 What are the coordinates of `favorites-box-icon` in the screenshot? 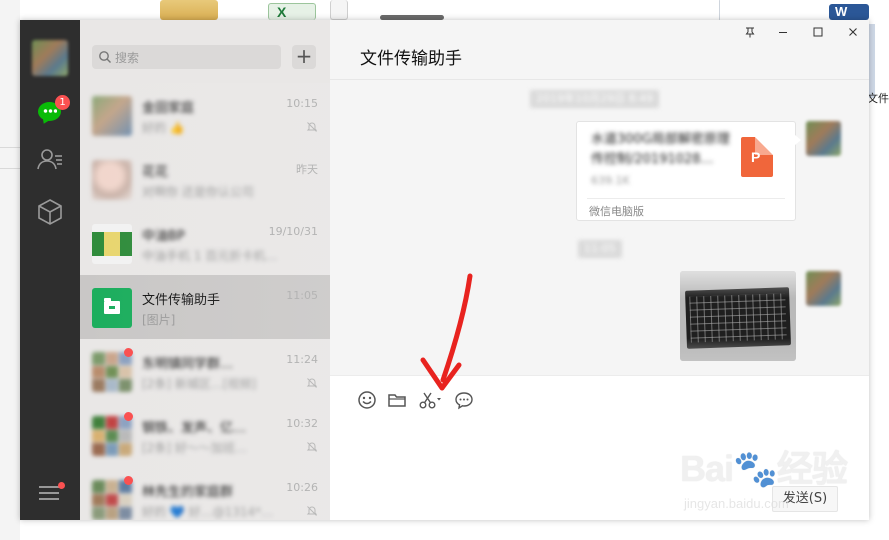 It's located at (50, 212).